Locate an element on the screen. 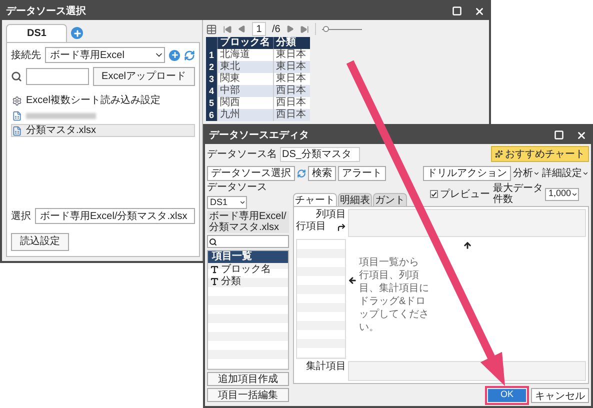 The height and width of the screenshot is (408, 593). field-item: 分類 is located at coordinates (248, 281).